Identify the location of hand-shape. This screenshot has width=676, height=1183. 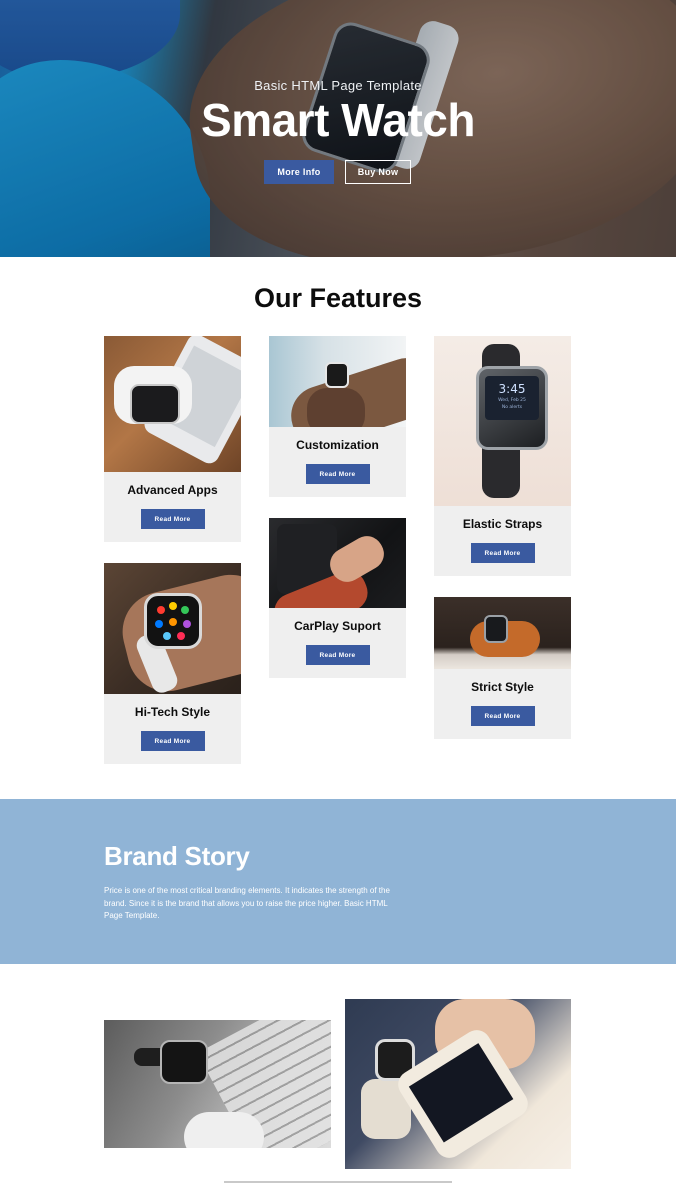
(336, 407).